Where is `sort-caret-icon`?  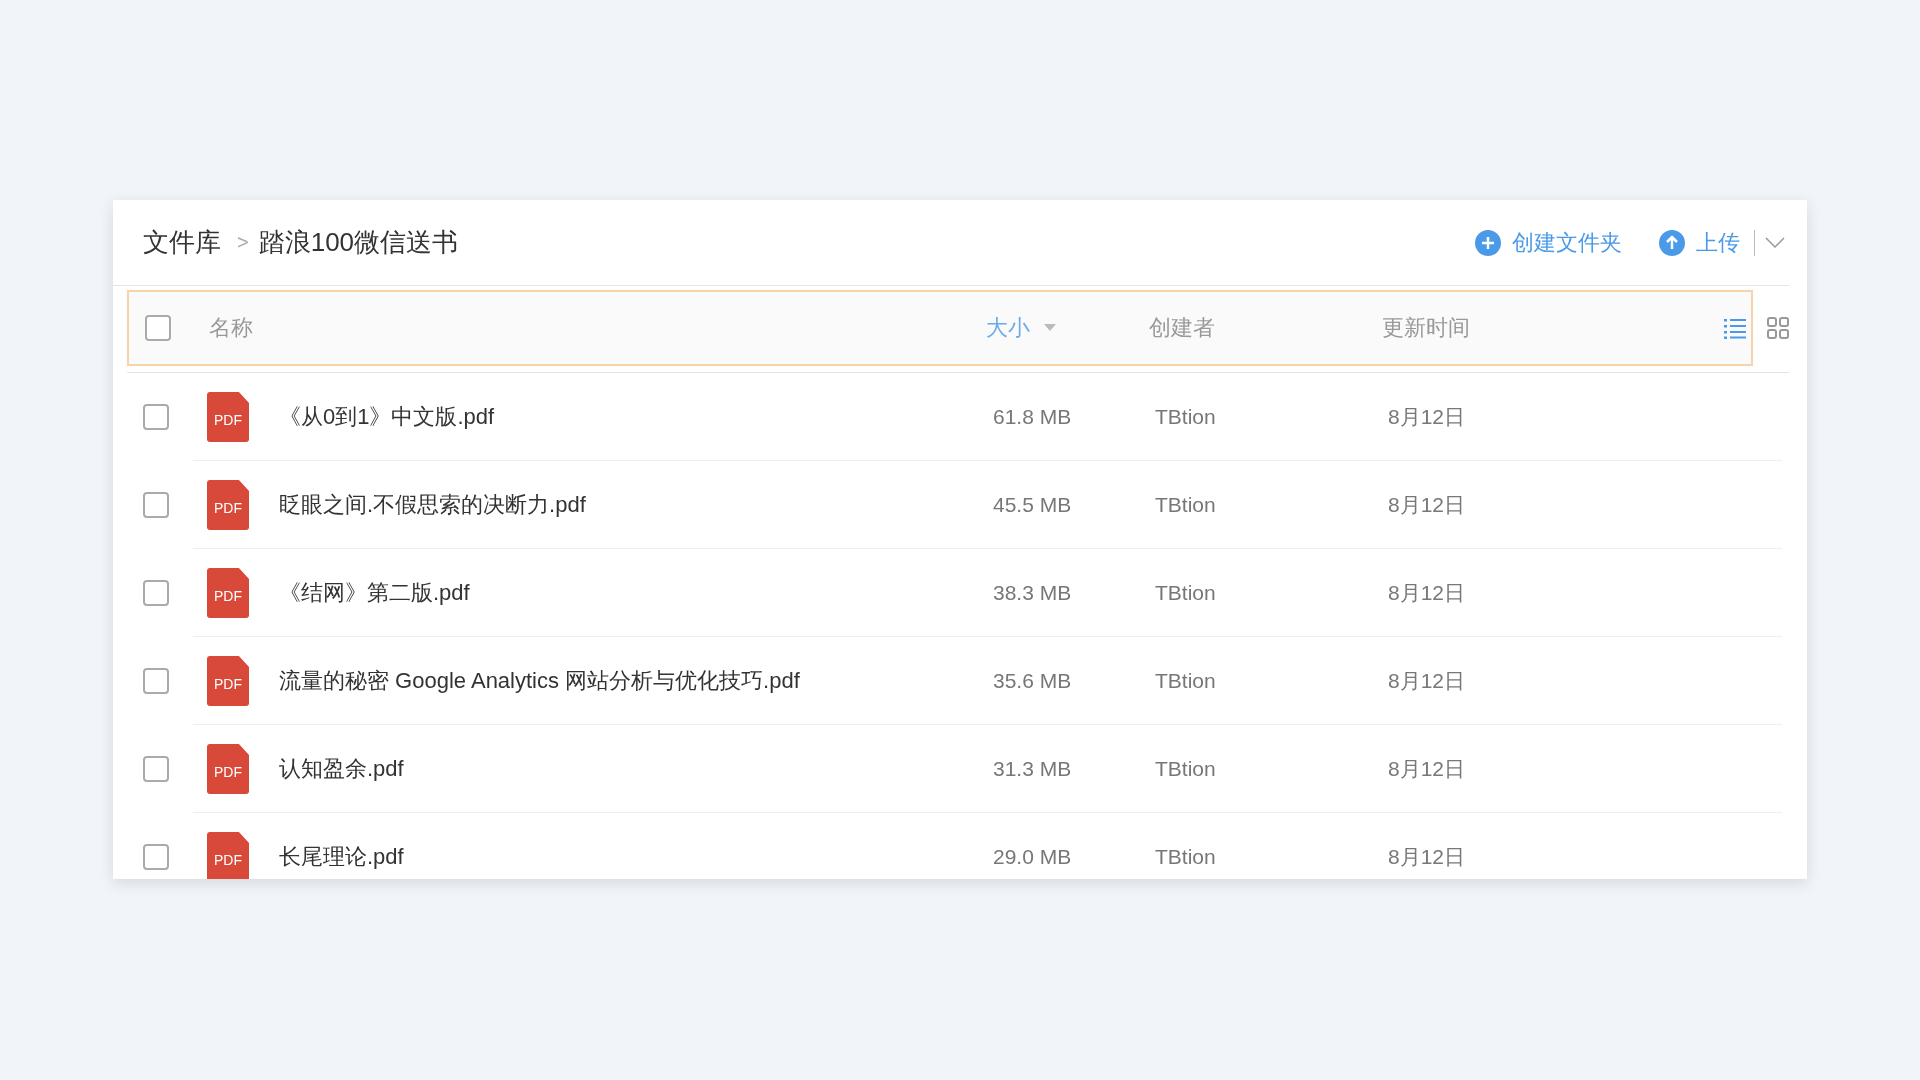
sort-caret-icon is located at coordinates (1050, 328).